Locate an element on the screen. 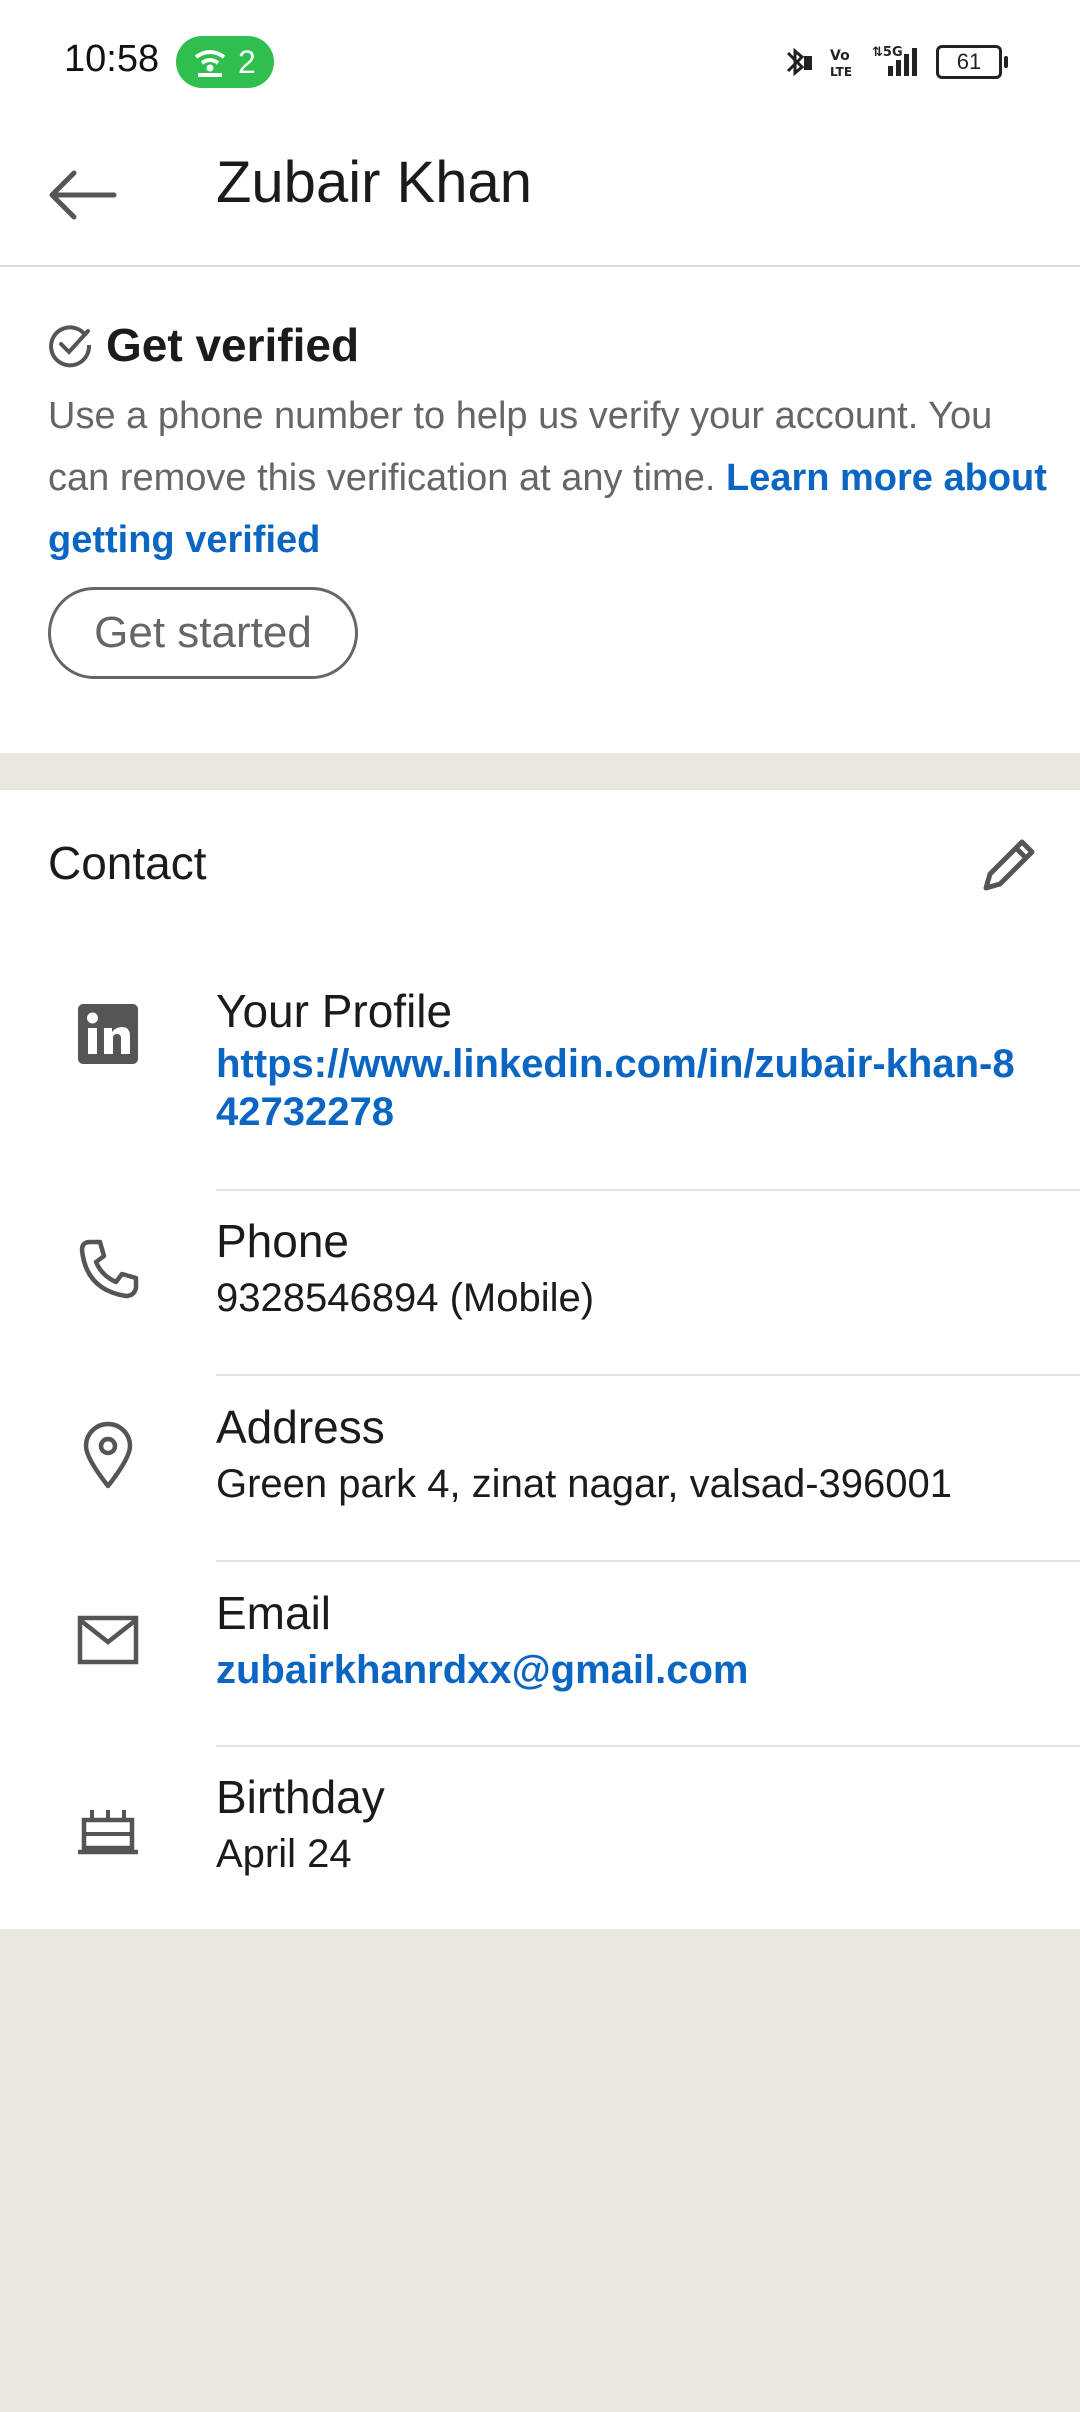 This screenshot has width=1080, height=2412. check-circle-icon is located at coordinates (70, 346).